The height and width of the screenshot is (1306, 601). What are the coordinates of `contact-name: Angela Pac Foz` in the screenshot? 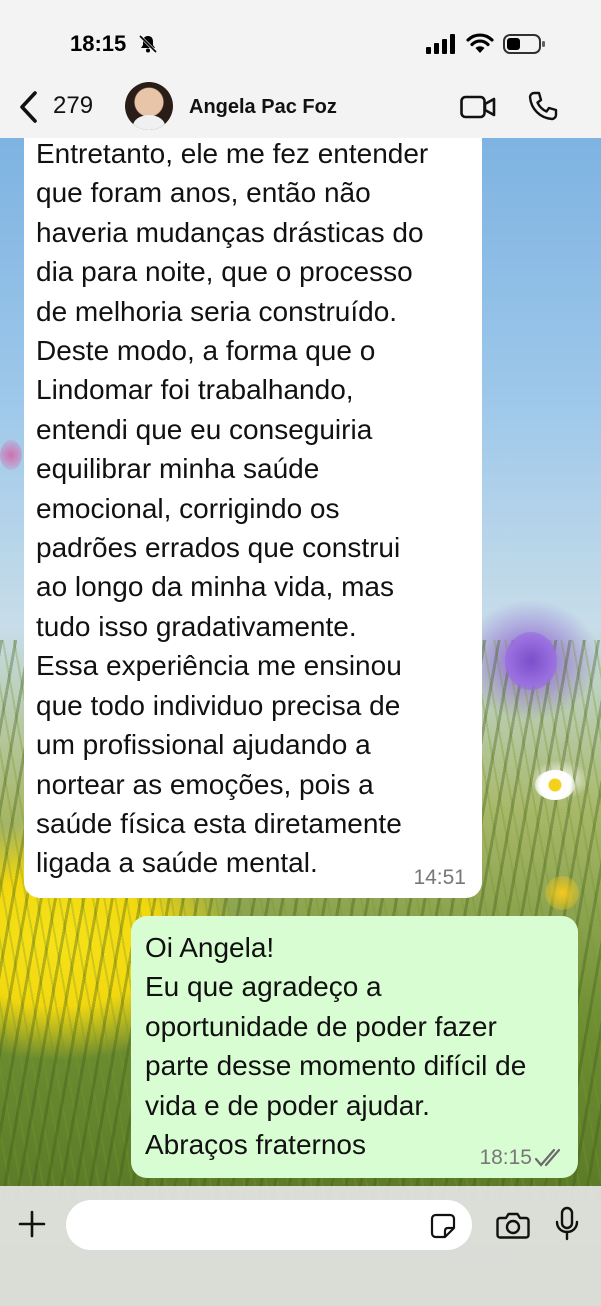 It's located at (263, 107).